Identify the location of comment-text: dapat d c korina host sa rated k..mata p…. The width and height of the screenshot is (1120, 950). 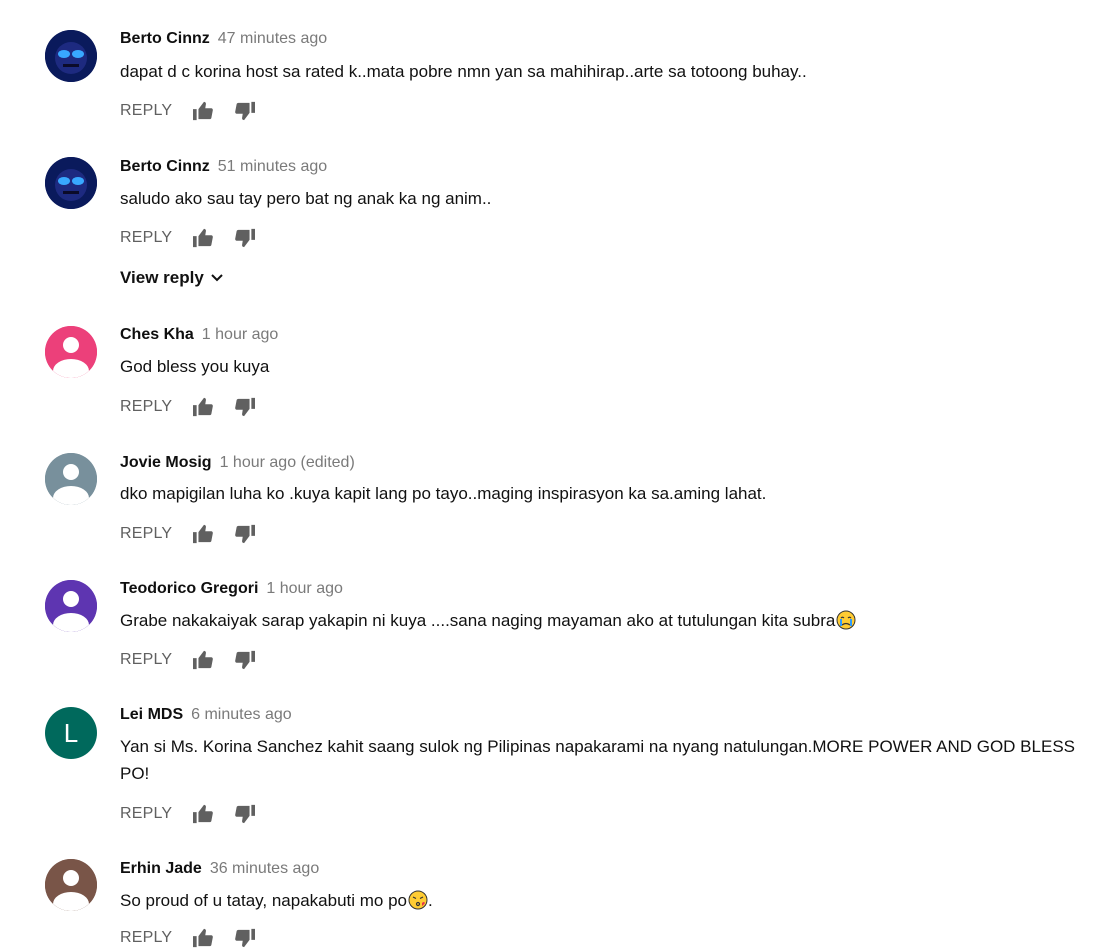
(463, 71).